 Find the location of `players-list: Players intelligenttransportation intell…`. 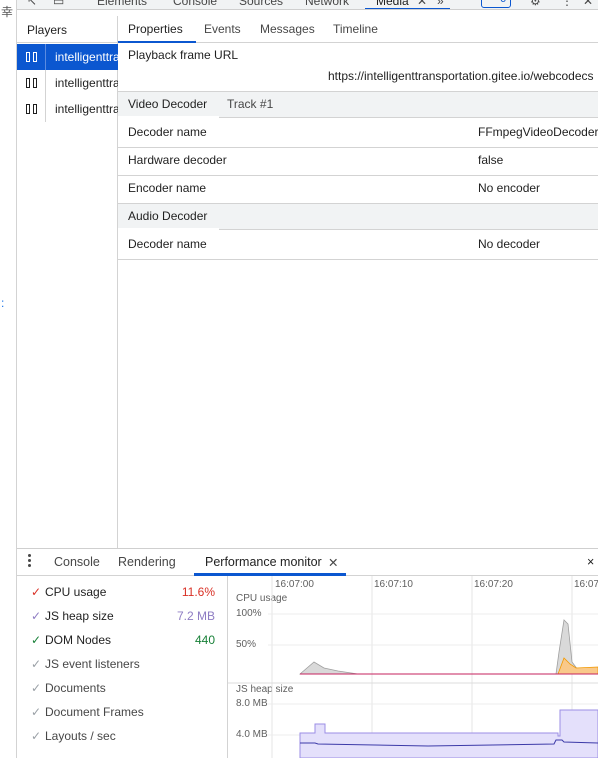

players-list: Players intelligenttransportation intell… is located at coordinates (67, 282).